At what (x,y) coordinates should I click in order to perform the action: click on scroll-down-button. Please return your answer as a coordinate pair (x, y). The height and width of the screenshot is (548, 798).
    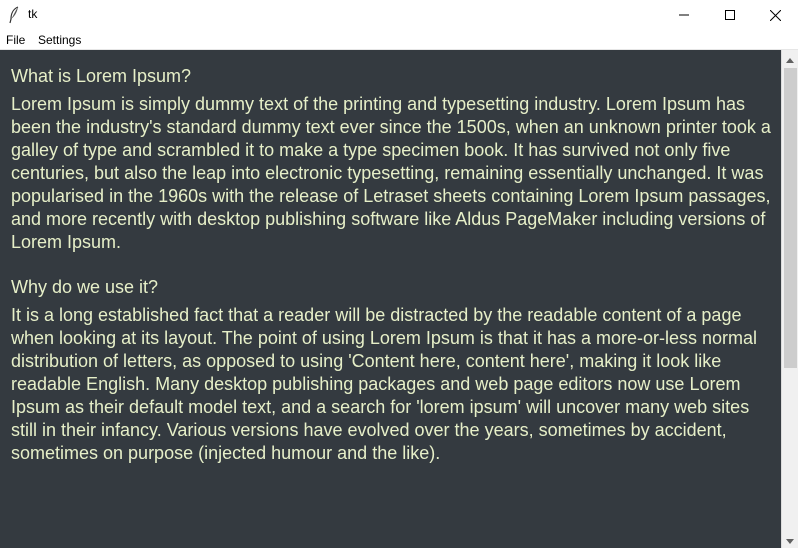
    Looking at the image, I should click on (790, 539).